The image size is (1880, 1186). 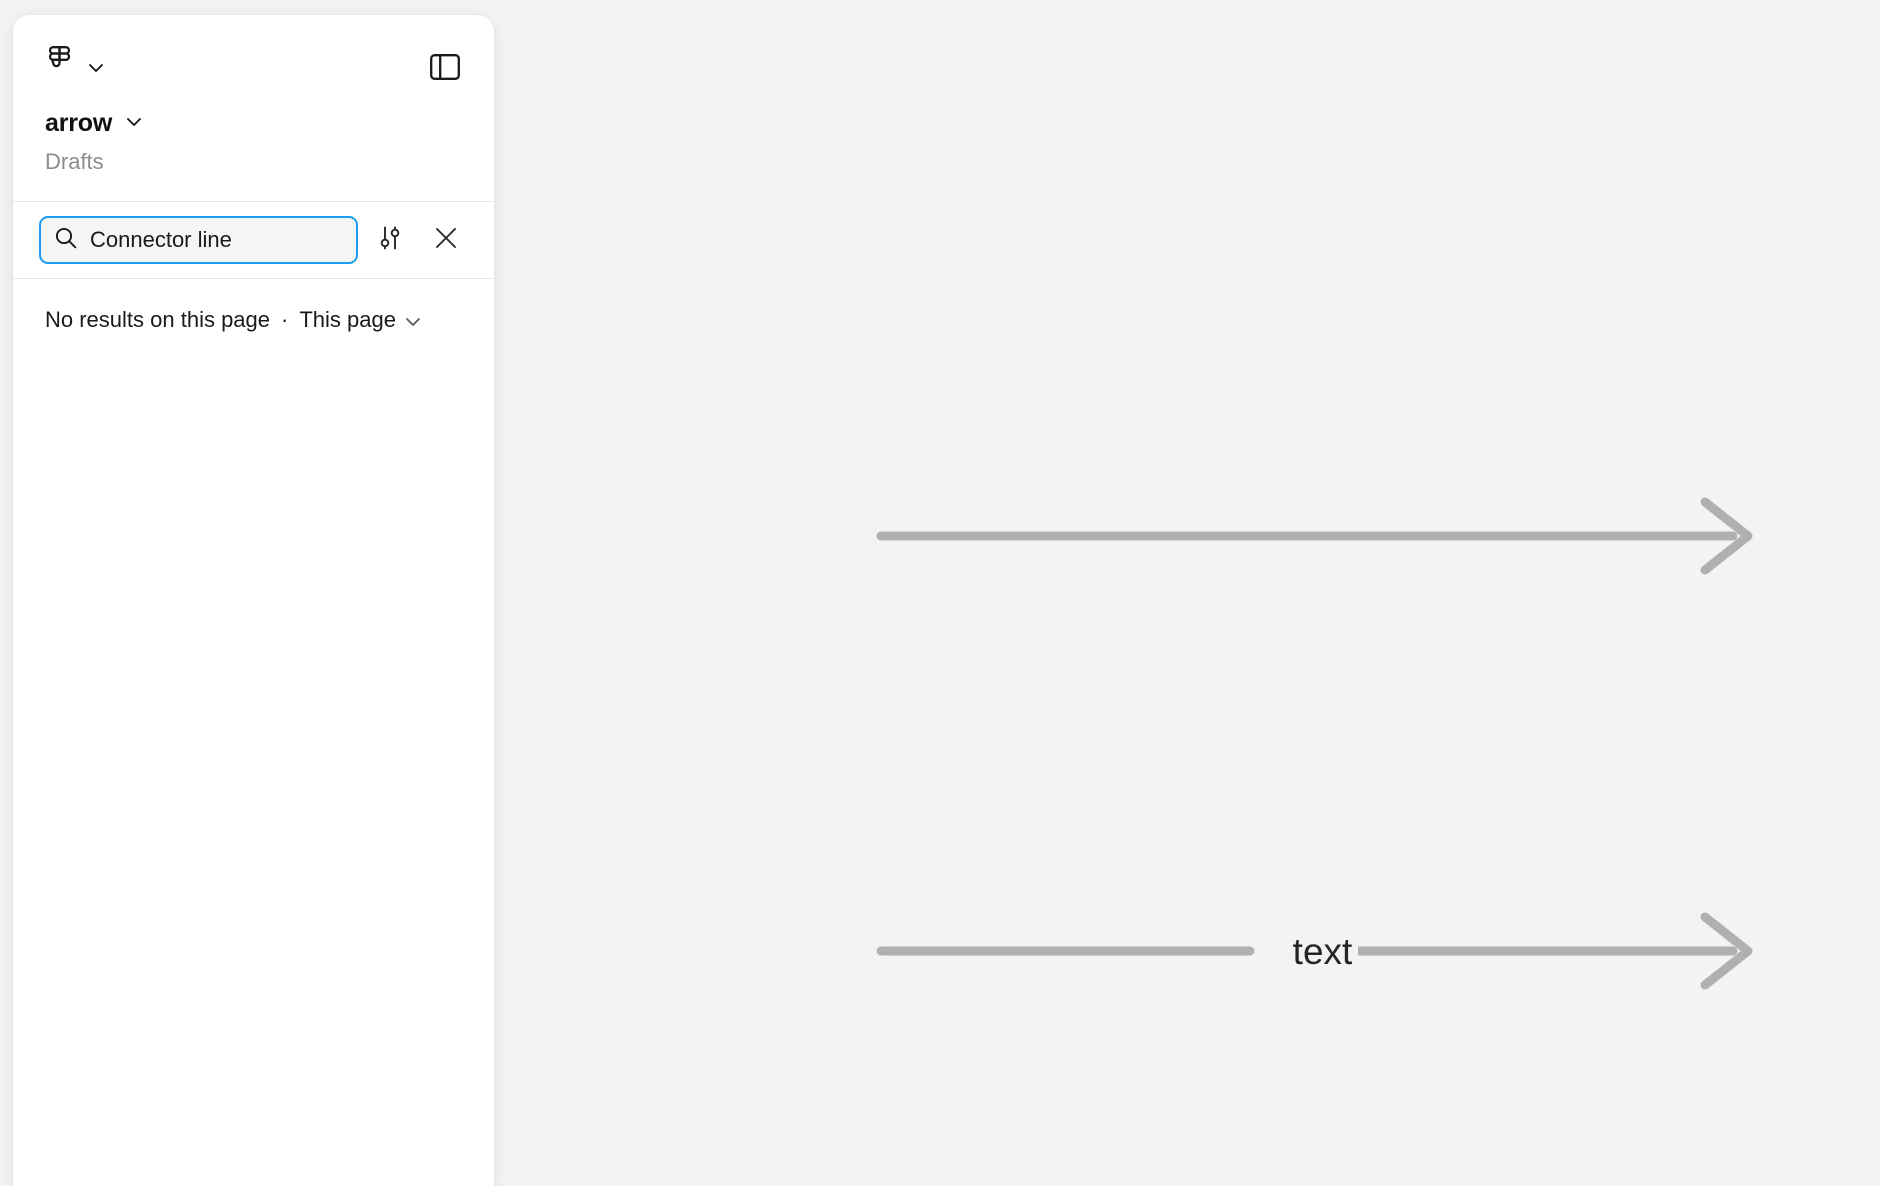 I want to click on figma-home-button, so click(x=74, y=69).